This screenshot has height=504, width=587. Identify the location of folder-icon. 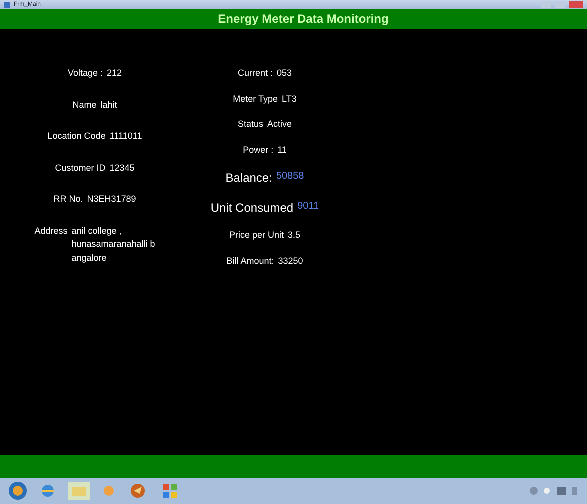
(79, 491).